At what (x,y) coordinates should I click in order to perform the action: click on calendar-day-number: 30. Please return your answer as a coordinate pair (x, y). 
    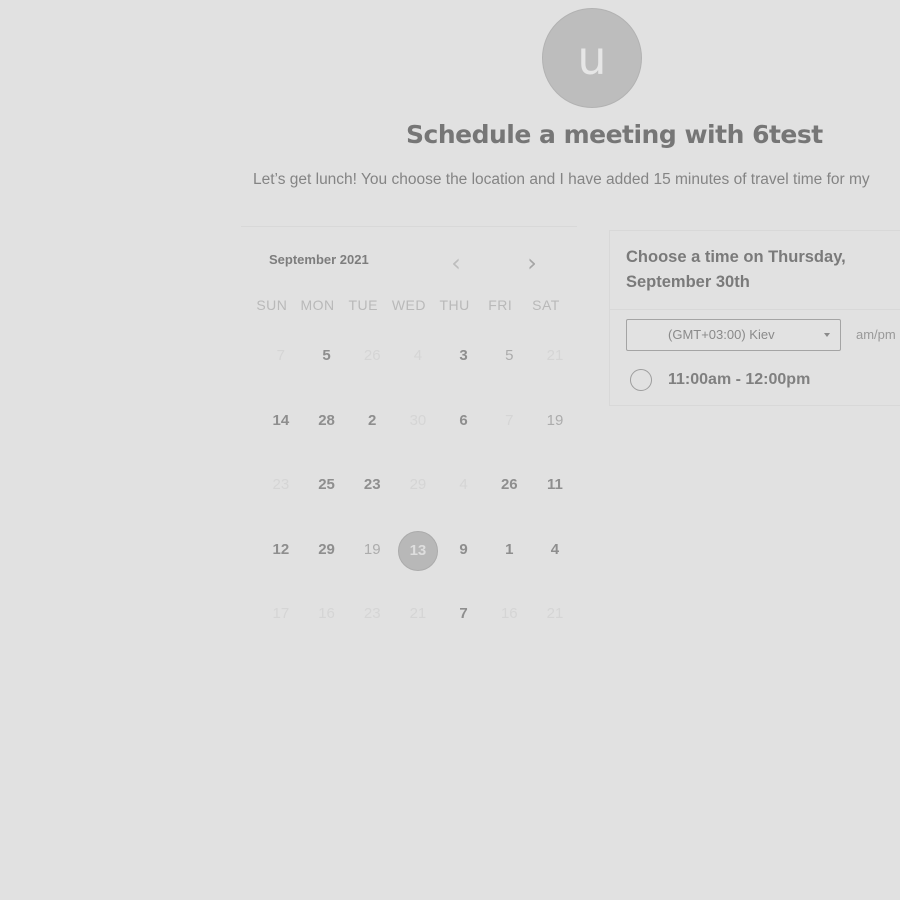
    Looking at the image, I should click on (418, 420).